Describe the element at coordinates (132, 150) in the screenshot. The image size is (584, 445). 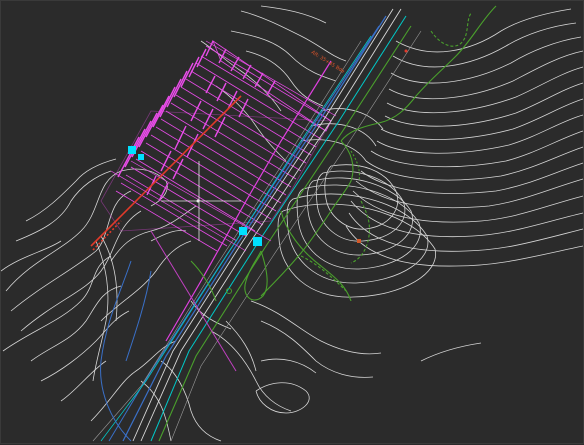
I see `survey-point-west` at that location.